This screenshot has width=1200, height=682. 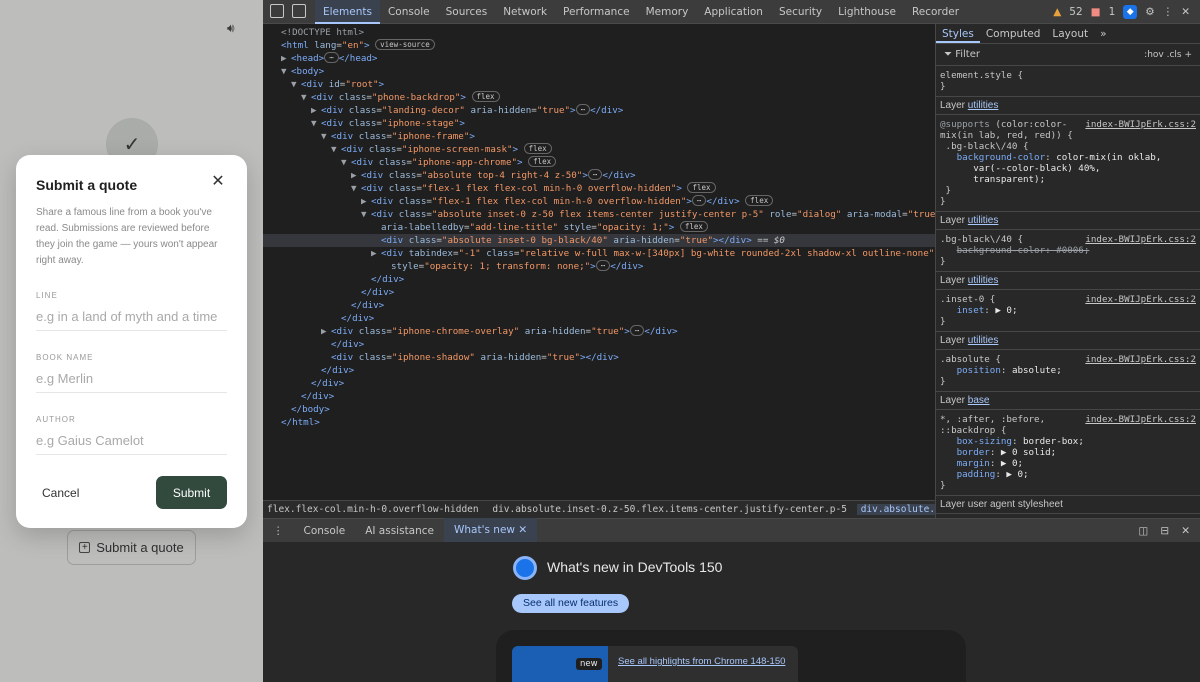 What do you see at coordinates (599, 84) in the screenshot?
I see `dom-node: ▼ <div id="root">` at bounding box center [599, 84].